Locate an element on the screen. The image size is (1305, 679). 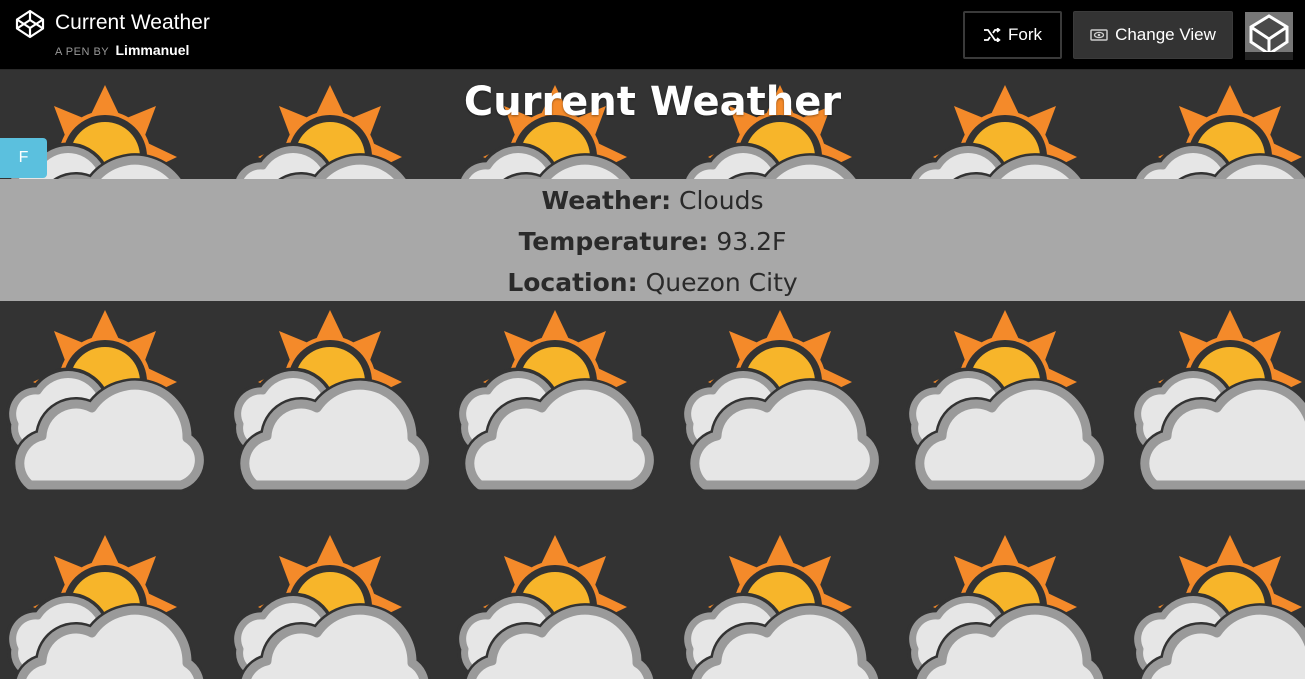
weather-value: Clouds is located at coordinates (721, 200).